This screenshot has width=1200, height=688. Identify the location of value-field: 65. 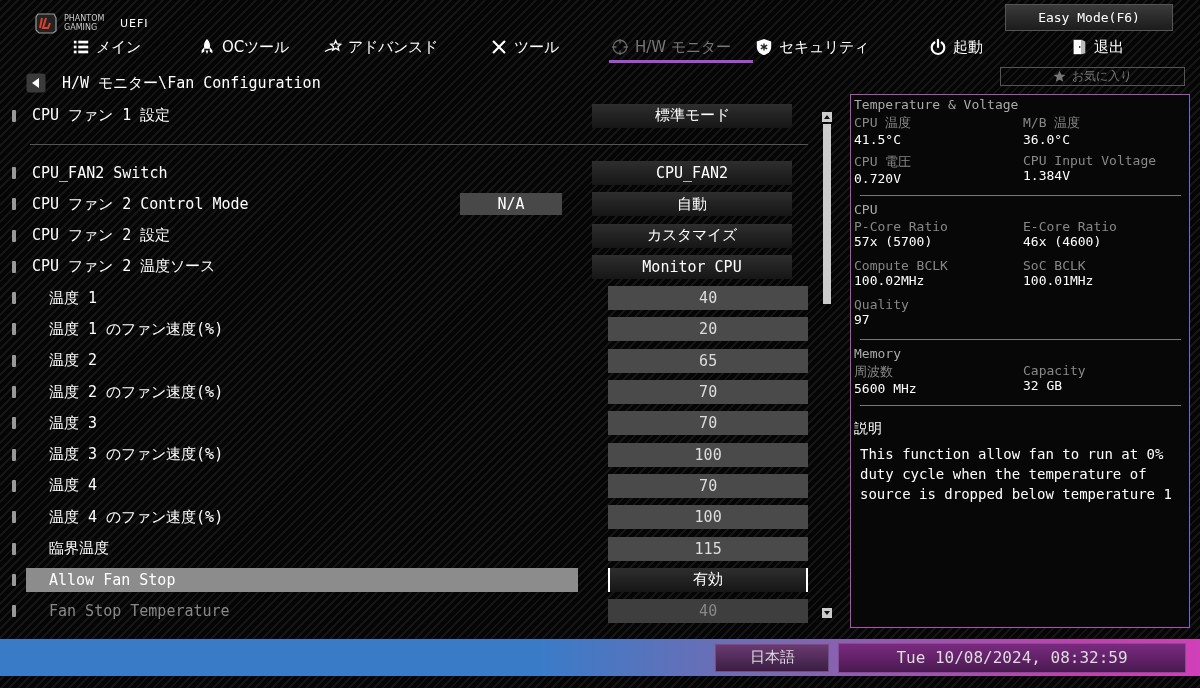
(708, 360).